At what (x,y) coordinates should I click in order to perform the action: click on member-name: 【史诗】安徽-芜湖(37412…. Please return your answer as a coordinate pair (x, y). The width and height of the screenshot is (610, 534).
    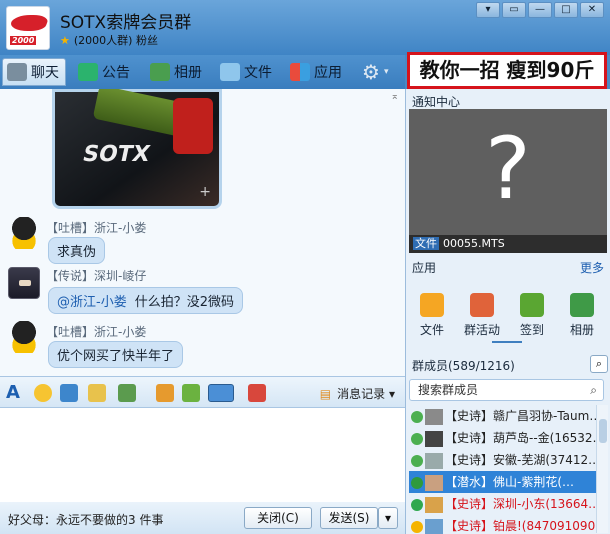
    Looking at the image, I should click on (521, 460).